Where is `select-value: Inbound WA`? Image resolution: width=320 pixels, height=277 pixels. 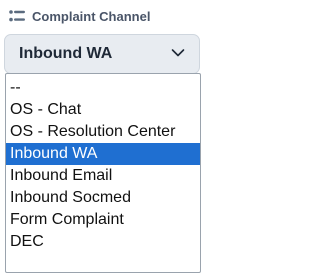 select-value: Inbound WA is located at coordinates (66, 53).